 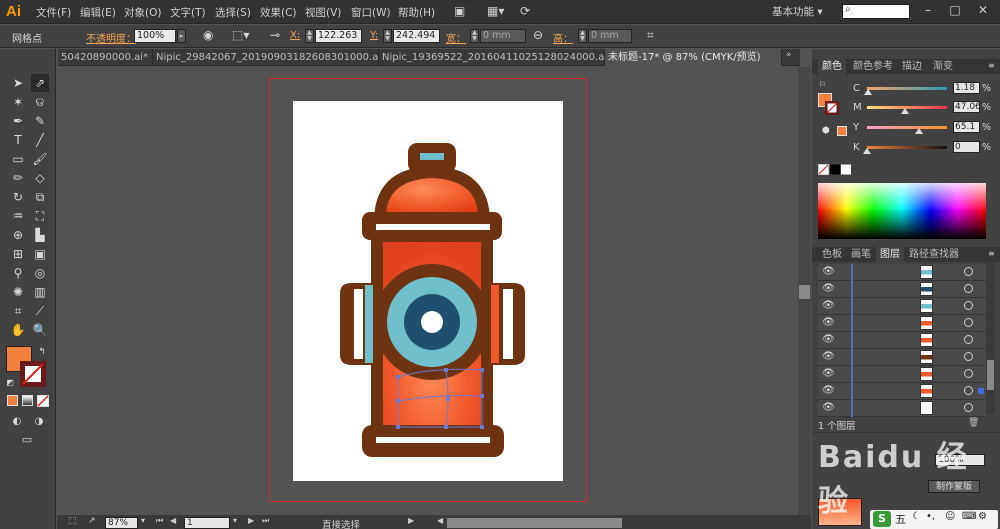 I want to click on color-mode-icon, so click(x=12, y=400).